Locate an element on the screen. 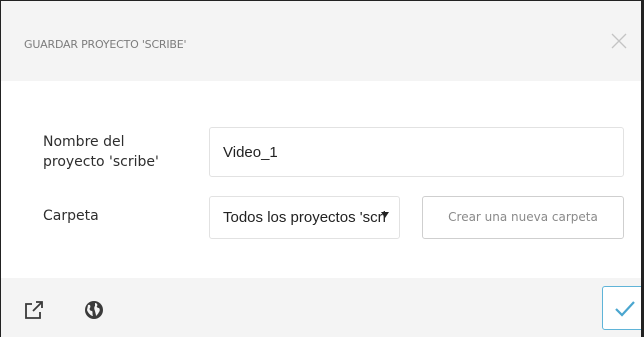  external-link-icon is located at coordinates (34, 310).